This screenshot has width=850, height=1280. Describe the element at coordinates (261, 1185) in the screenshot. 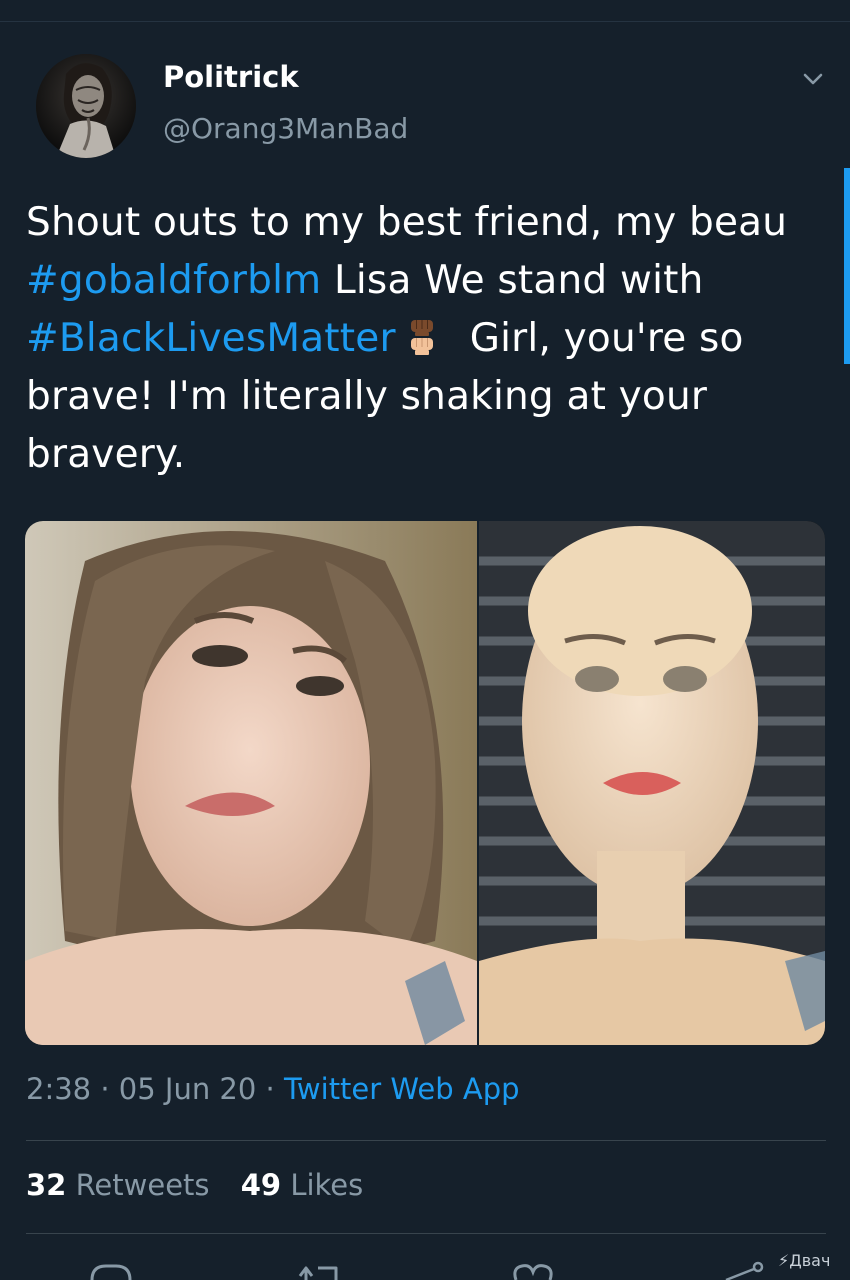

I see `likes-count: 49` at that location.